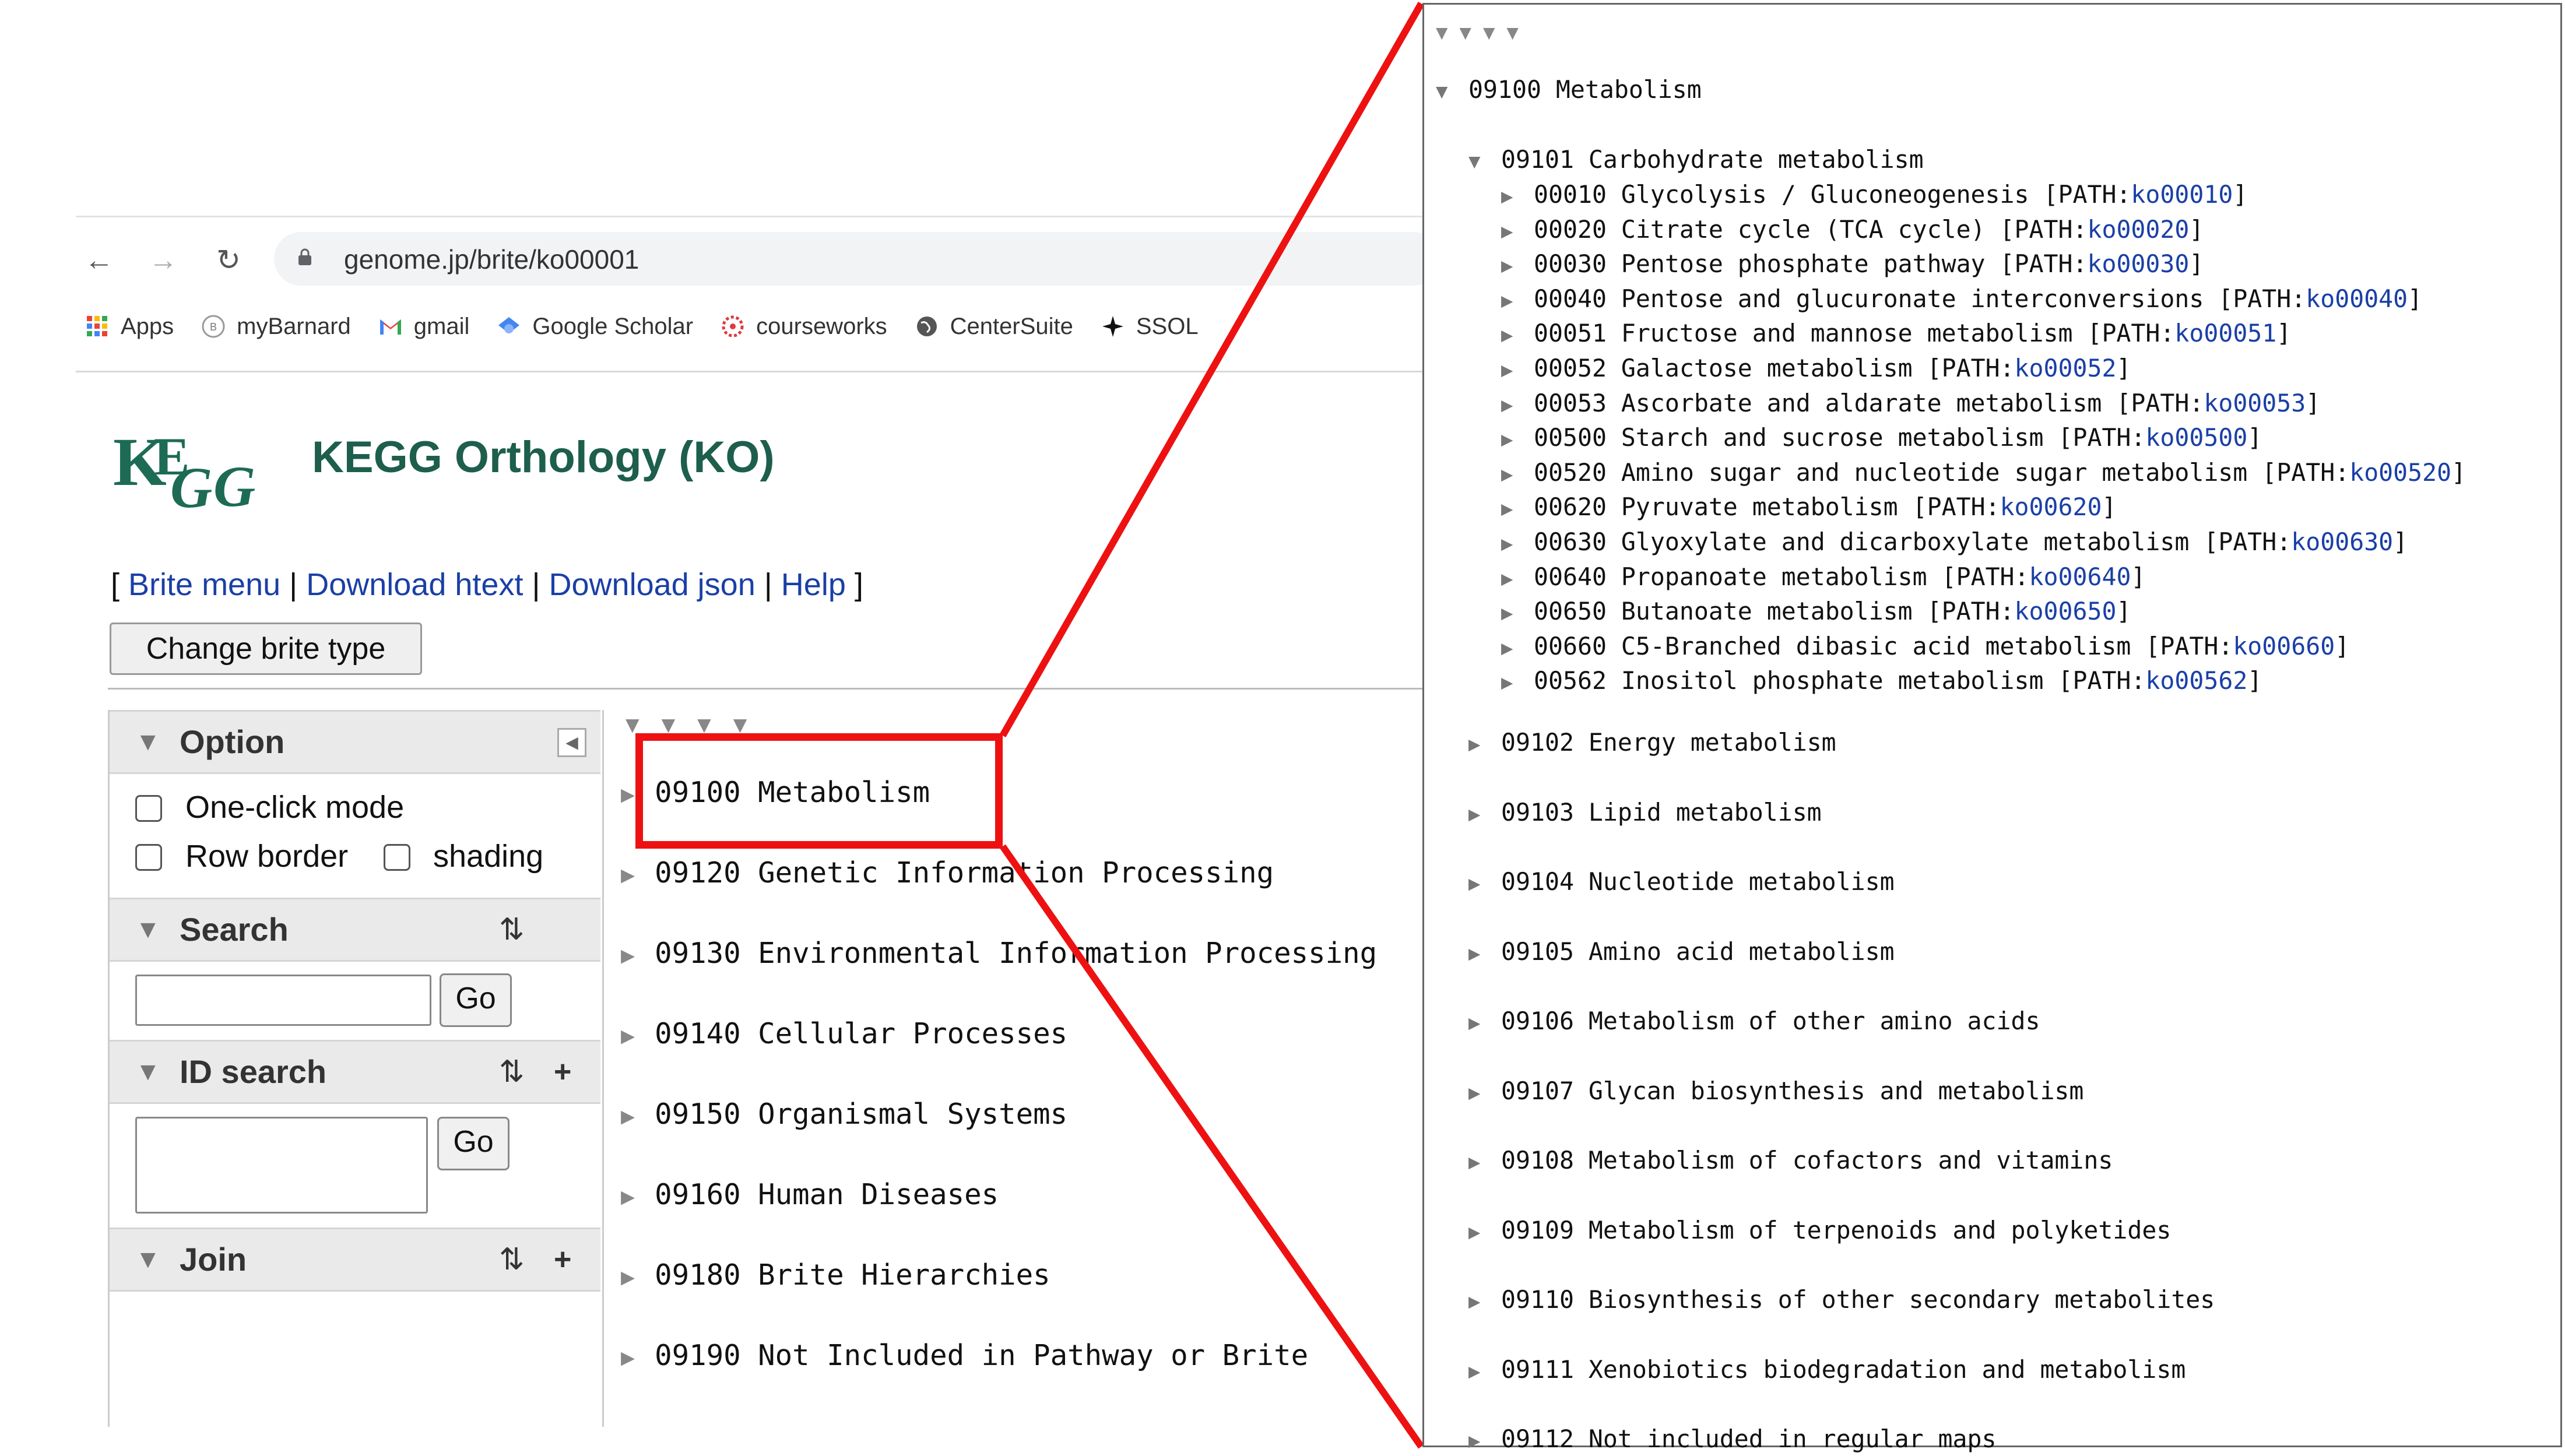 The height and width of the screenshot is (1456, 2565). I want to click on tree-item: ▶ 09150 Organismal Systems, so click(844, 1115).